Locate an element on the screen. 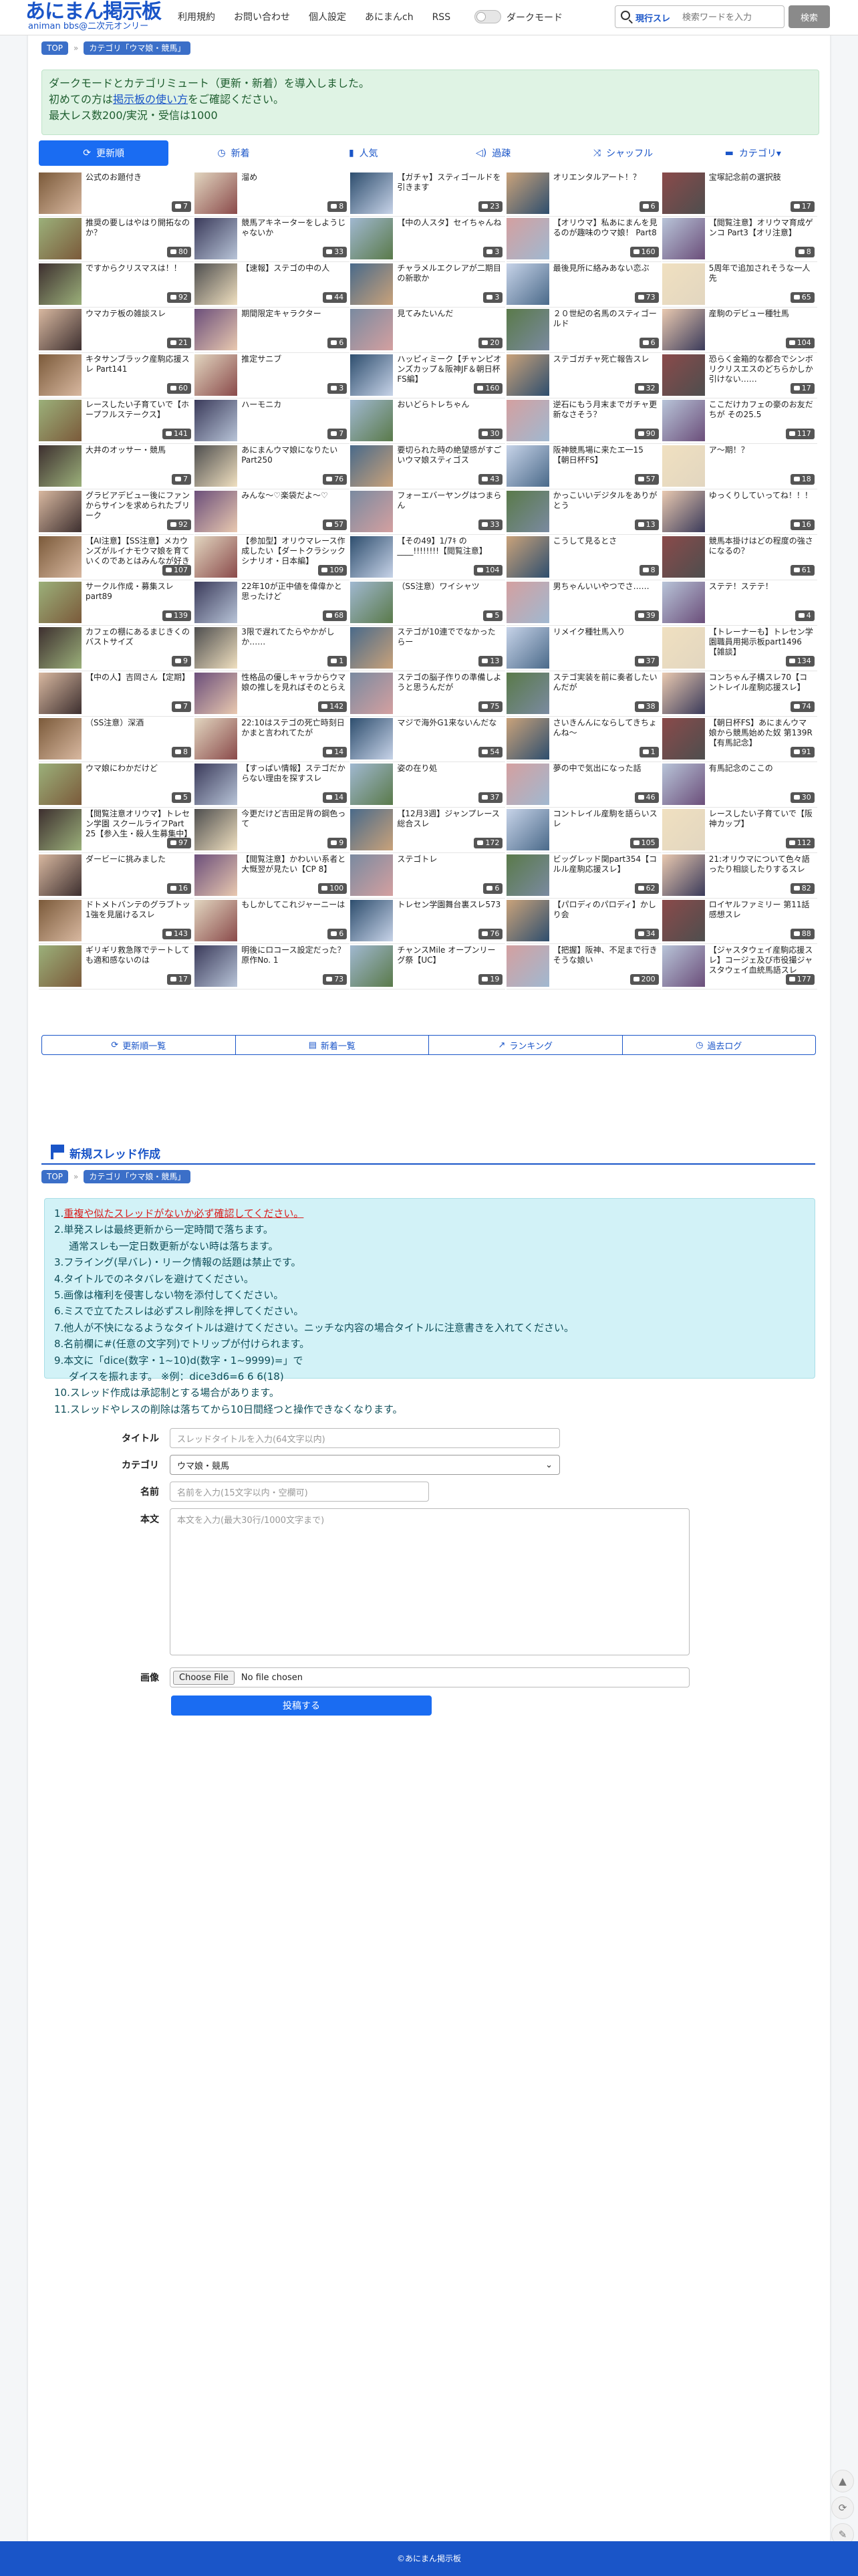 The width and height of the screenshot is (858, 2576). thread-title: 【参加型】オリウマレース作成したい【ダートクラシックシナリオ・日本編】 is located at coordinates (294, 551).